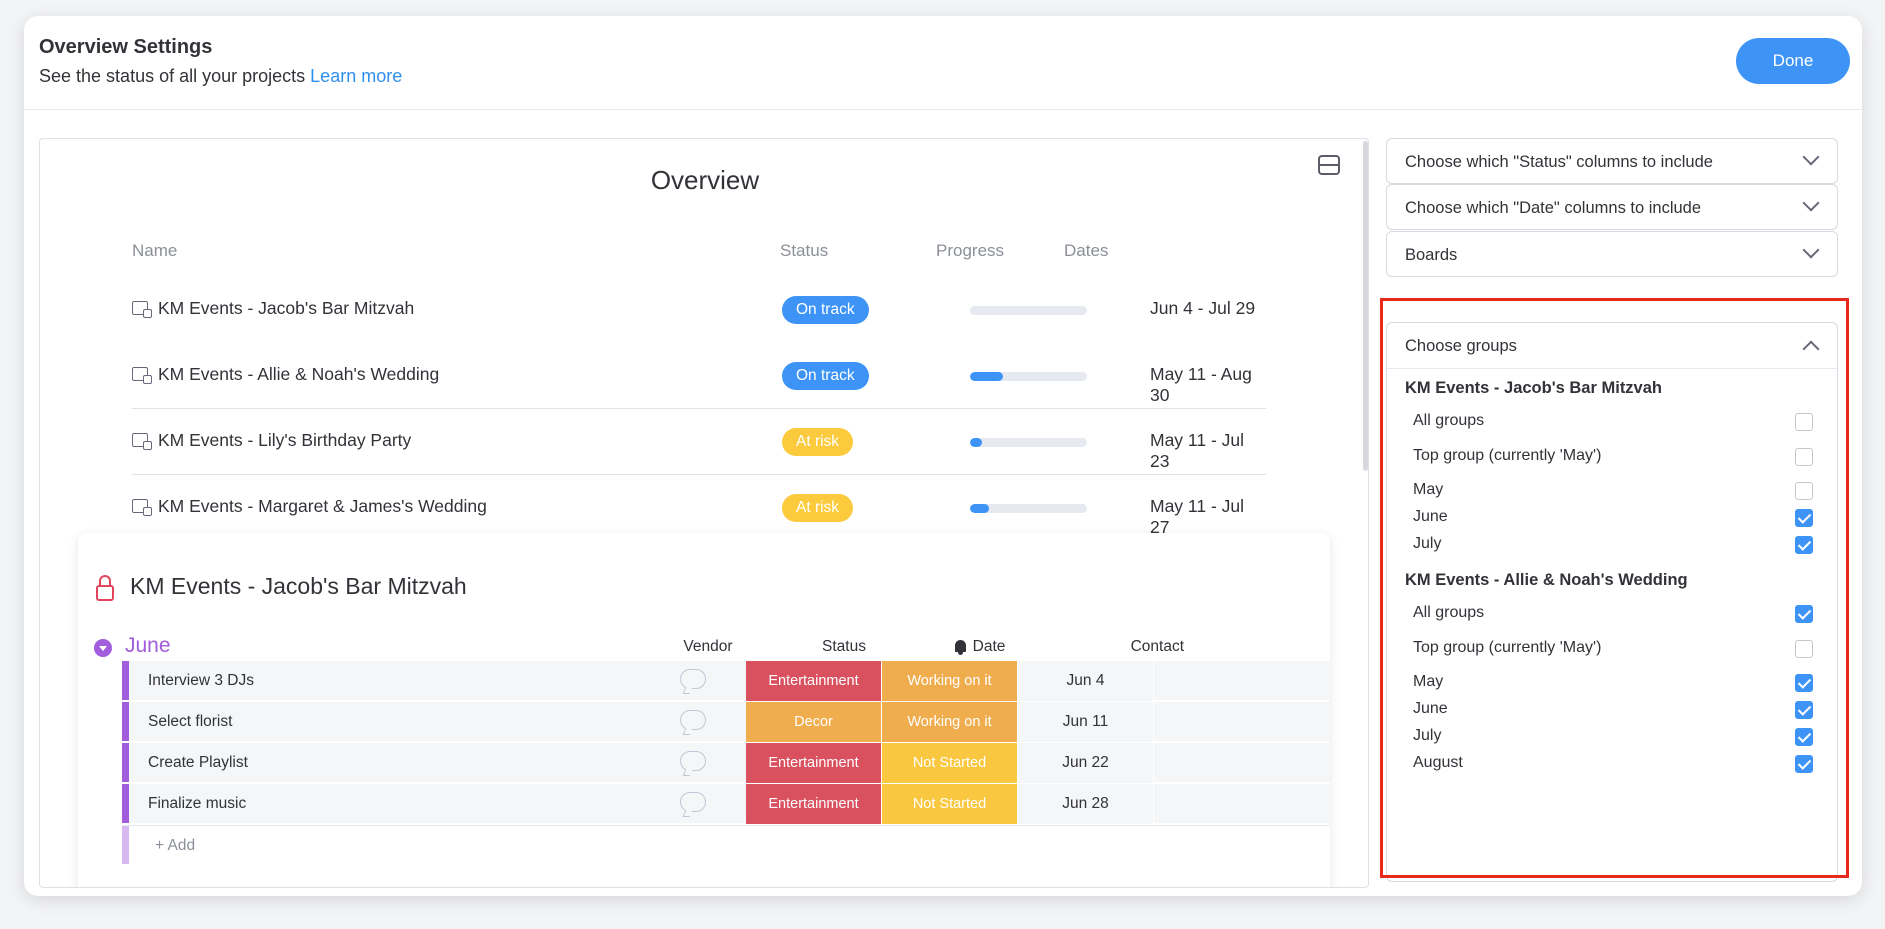 This screenshot has height=929, width=1885. Describe the element at coordinates (986, 376) in the screenshot. I see `progress-fill` at that location.